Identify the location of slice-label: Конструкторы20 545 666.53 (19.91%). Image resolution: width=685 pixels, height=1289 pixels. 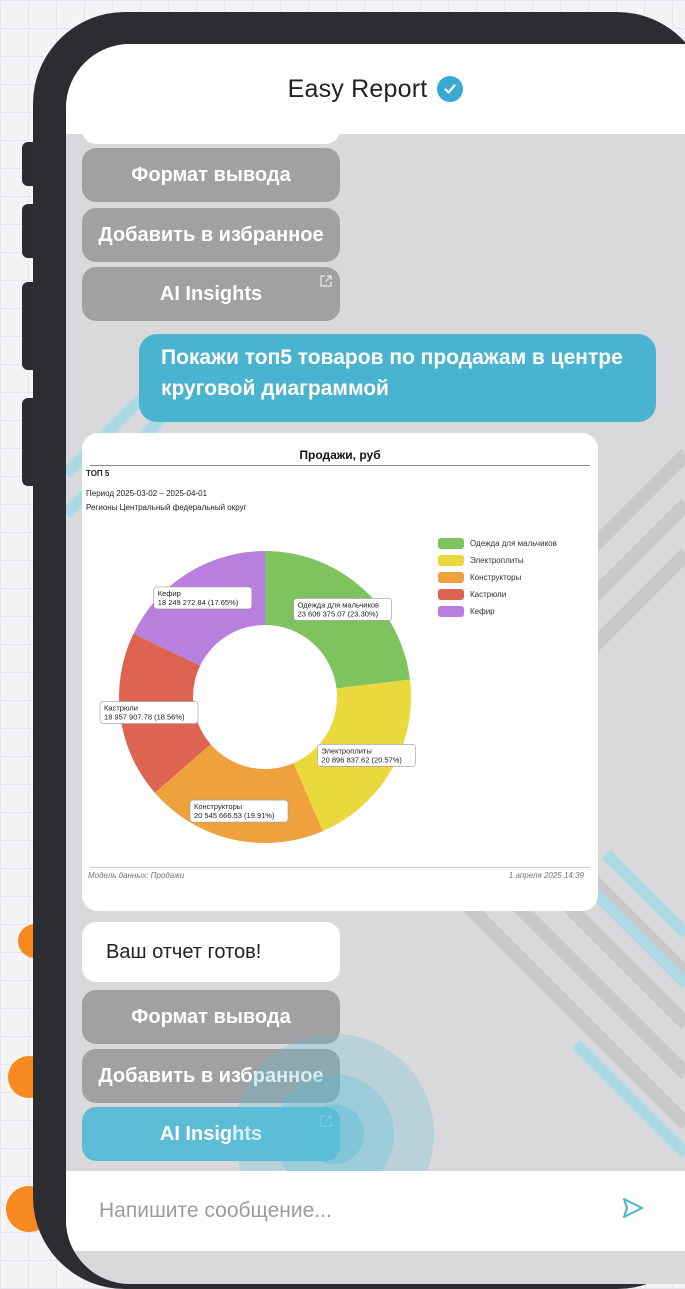
(239, 811).